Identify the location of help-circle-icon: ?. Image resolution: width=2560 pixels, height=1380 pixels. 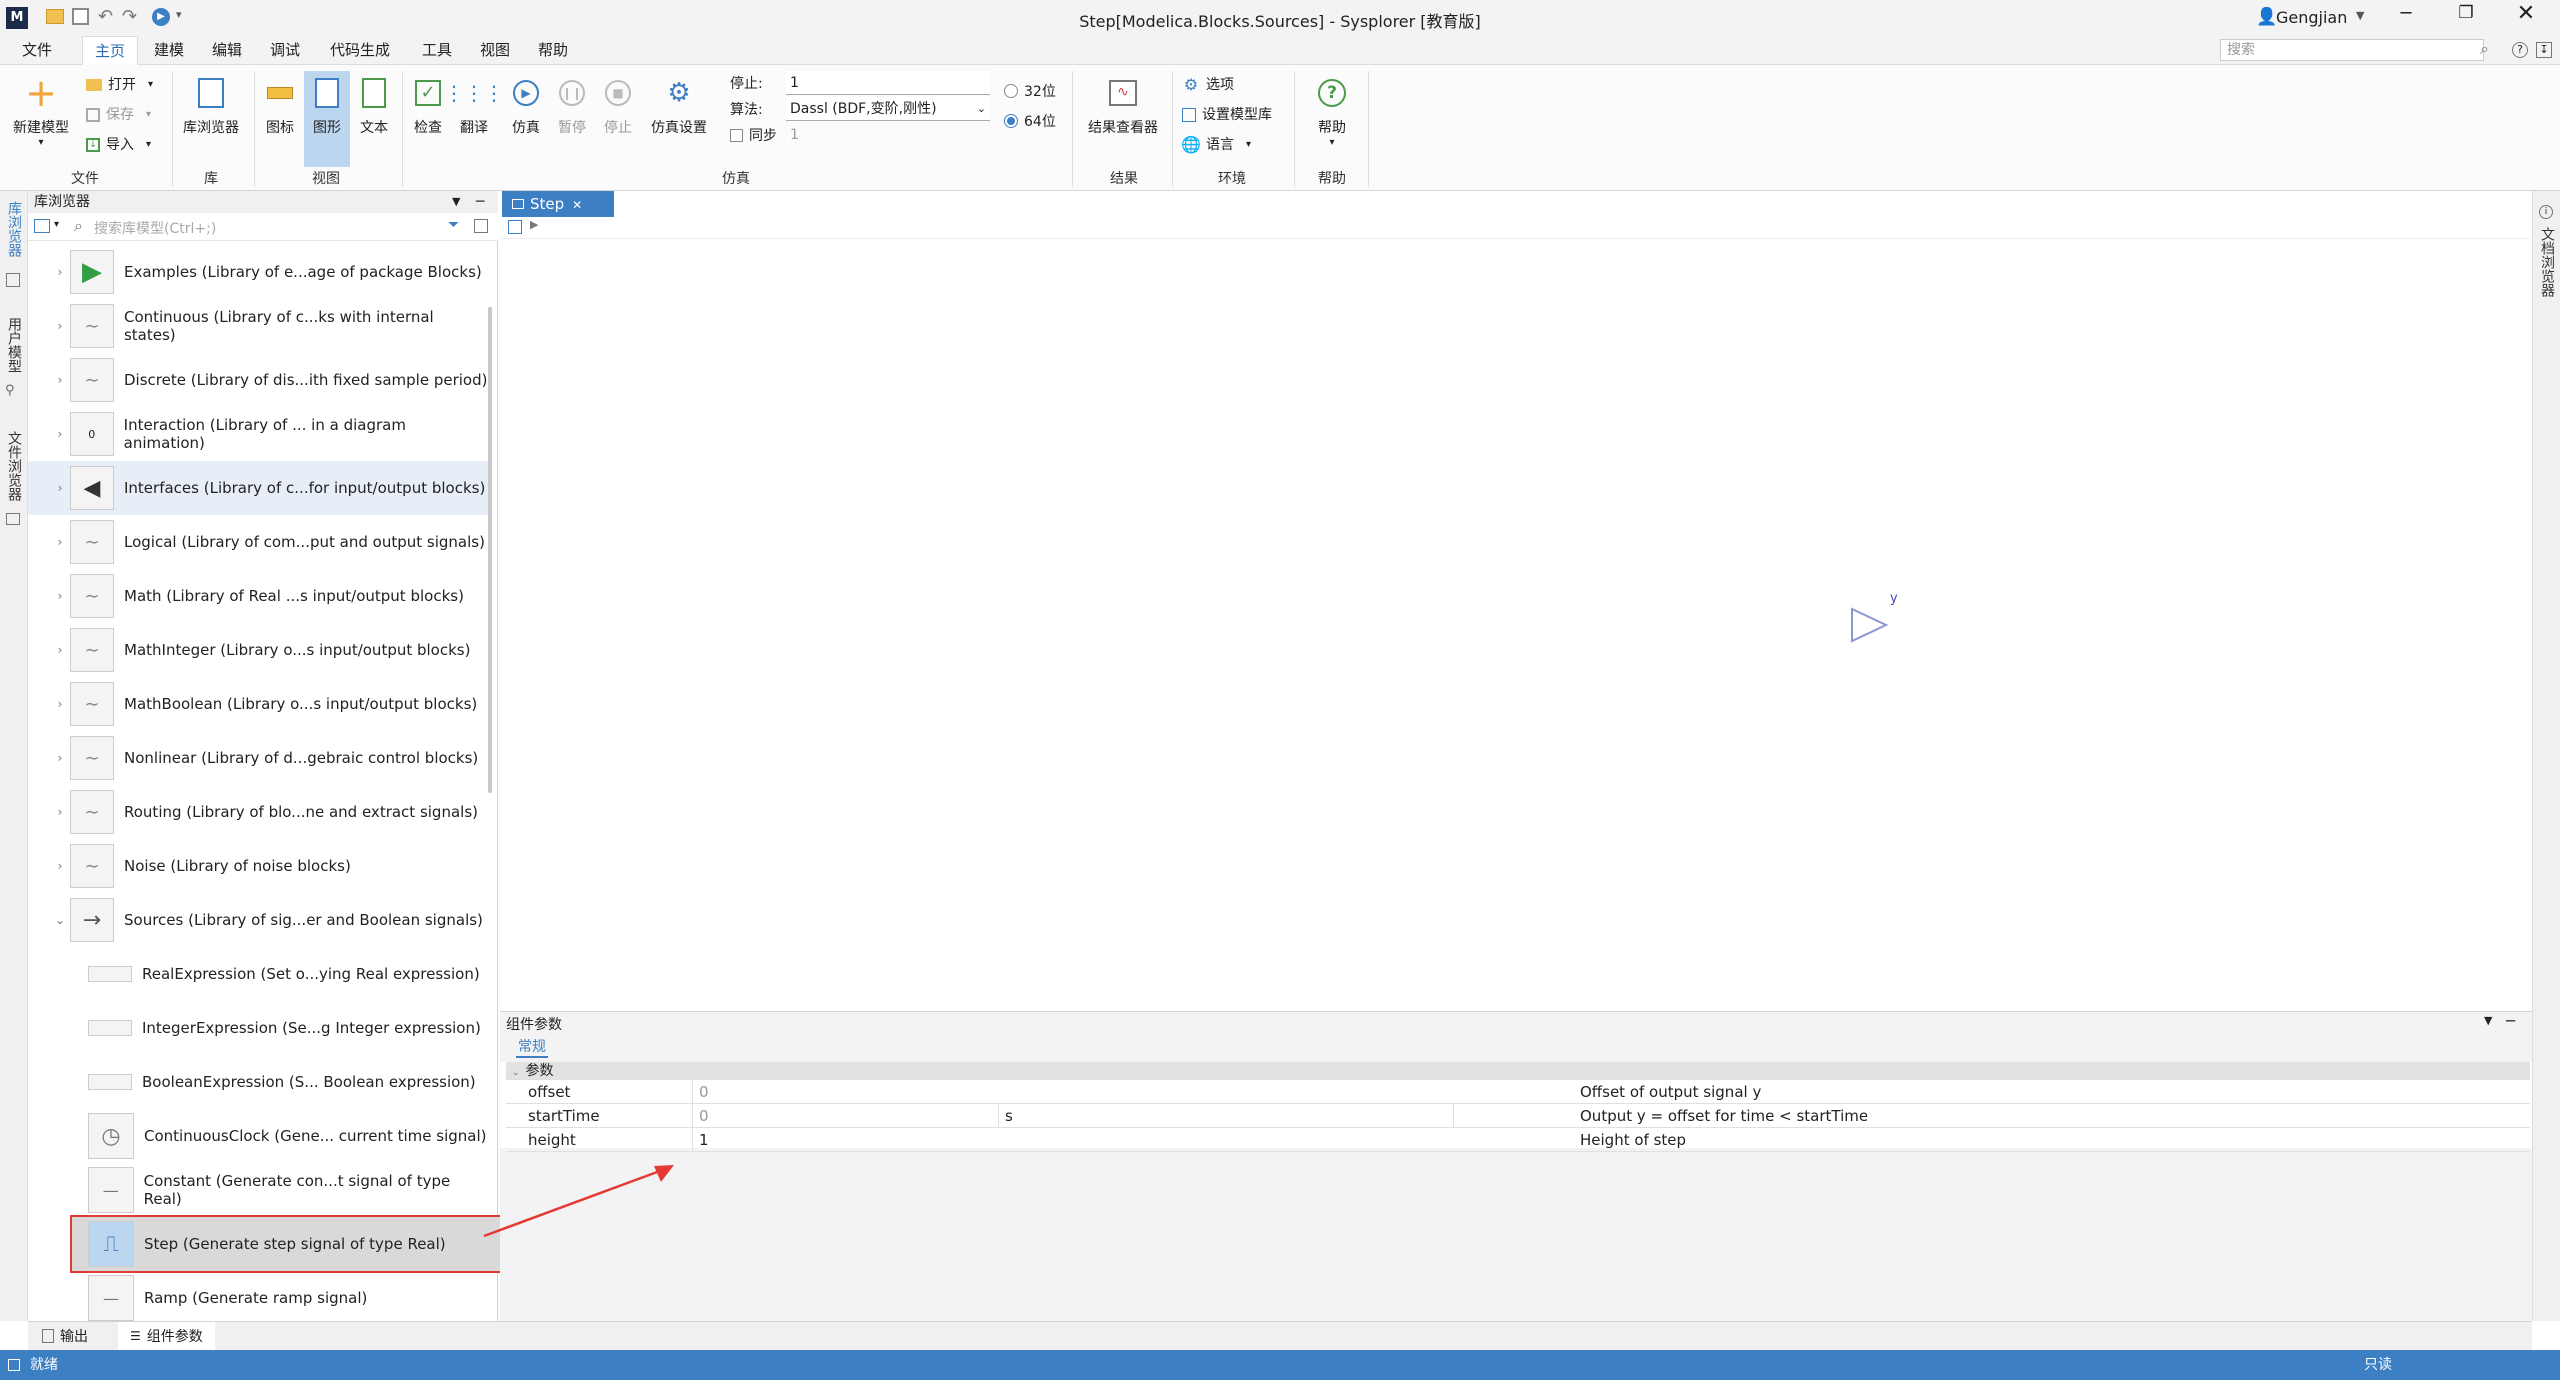
(2520, 50).